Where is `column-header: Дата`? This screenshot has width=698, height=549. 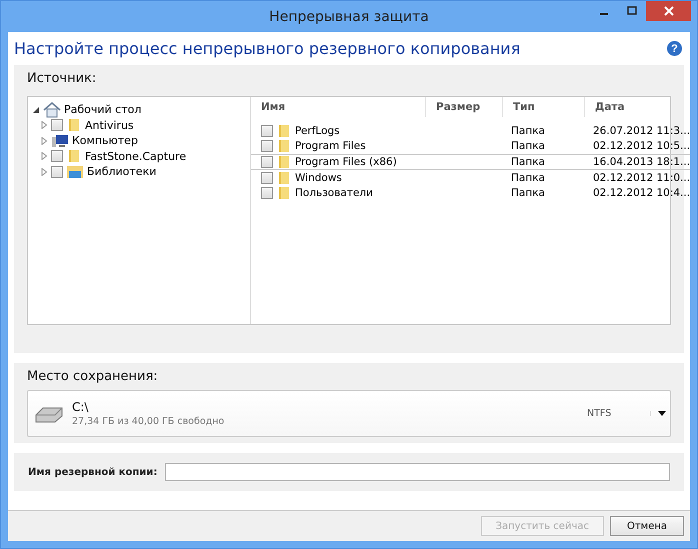
column-header: Дата is located at coordinates (637, 107).